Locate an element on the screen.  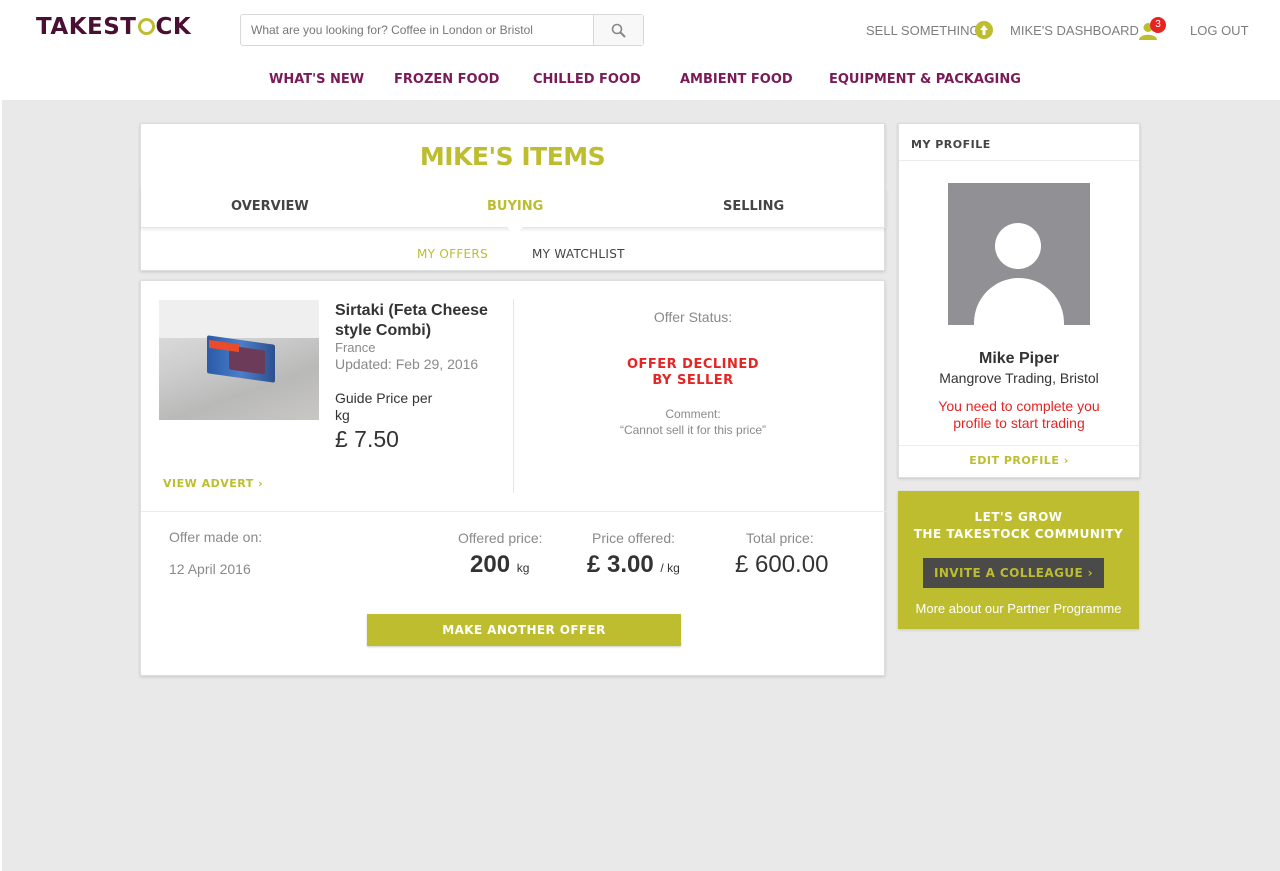
price-offered-unit: / kg is located at coordinates (670, 568).